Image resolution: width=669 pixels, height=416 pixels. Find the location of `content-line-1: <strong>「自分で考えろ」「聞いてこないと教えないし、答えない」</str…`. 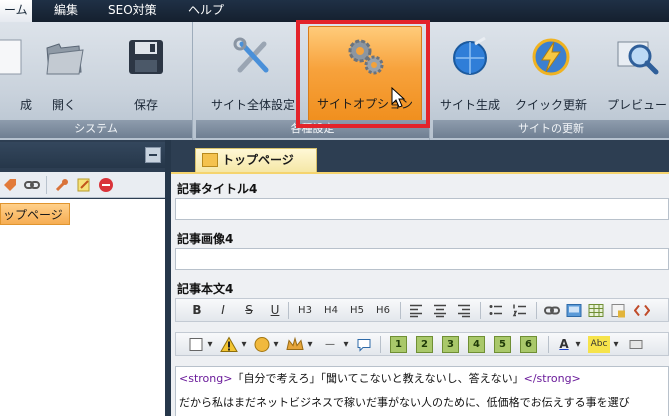

content-line-1: <strong>「自分で考えろ」「聞いてこないと教えないし、答えない」</str… is located at coordinates (422, 379).